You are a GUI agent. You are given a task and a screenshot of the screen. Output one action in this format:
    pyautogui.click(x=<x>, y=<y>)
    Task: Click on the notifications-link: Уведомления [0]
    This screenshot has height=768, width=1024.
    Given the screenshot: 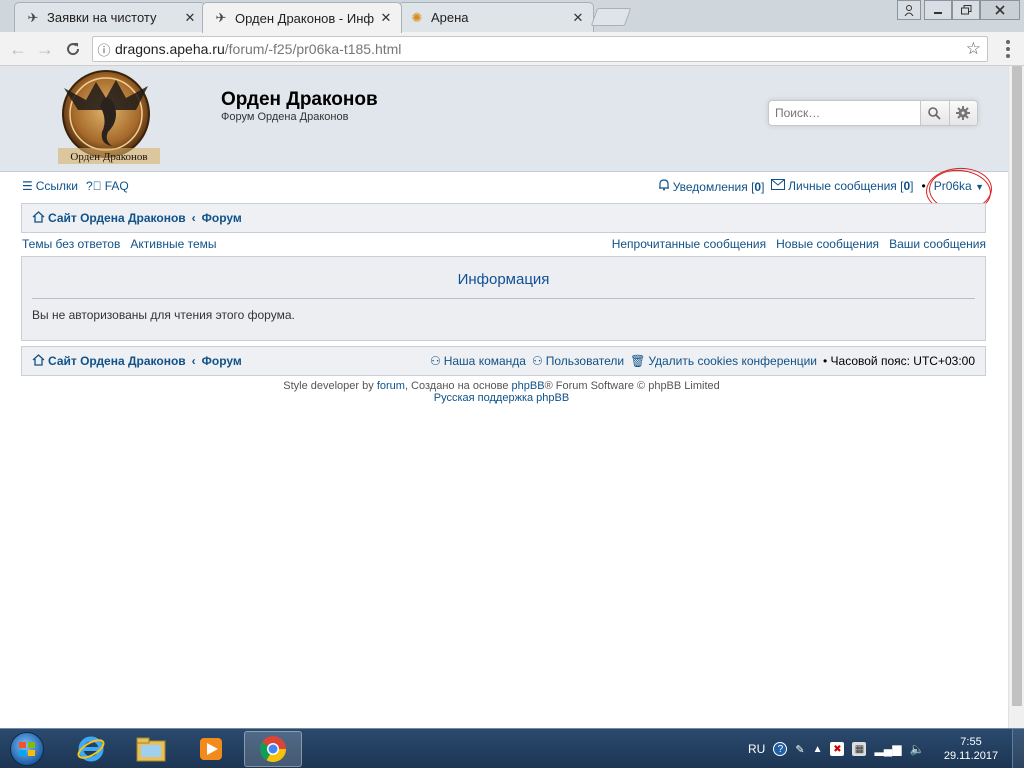 What is the action you would take?
    pyautogui.click(x=711, y=186)
    